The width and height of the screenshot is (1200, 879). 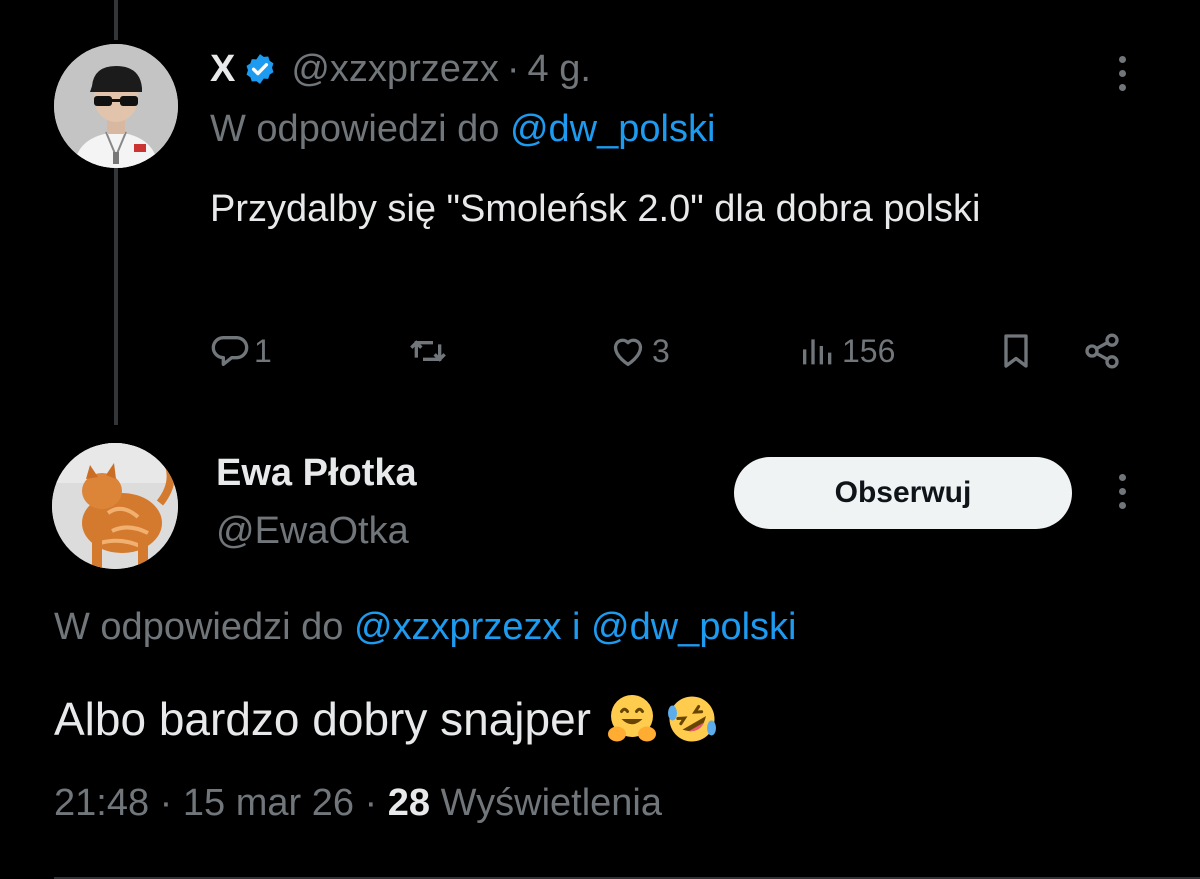 I want to click on views-label: Wyświetlenia, so click(x=551, y=803).